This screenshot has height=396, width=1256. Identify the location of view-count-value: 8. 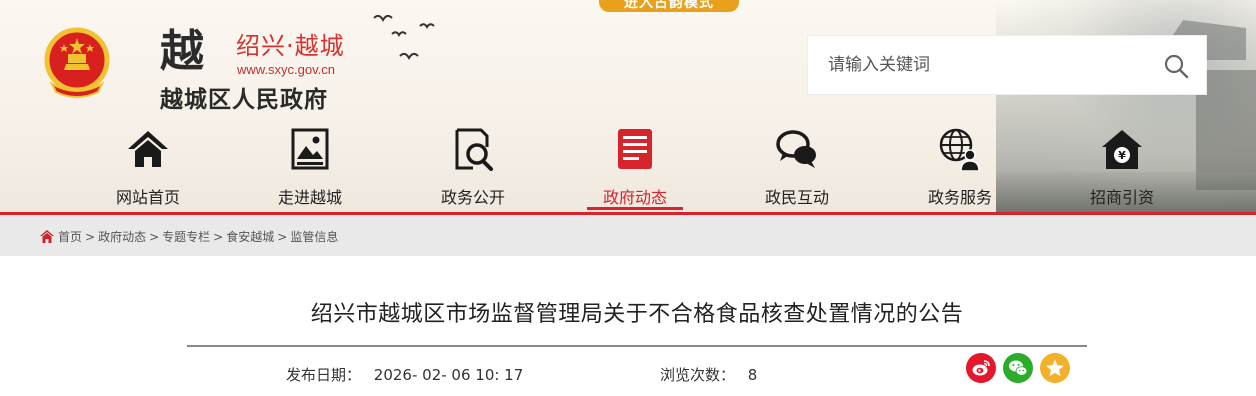
(752, 375).